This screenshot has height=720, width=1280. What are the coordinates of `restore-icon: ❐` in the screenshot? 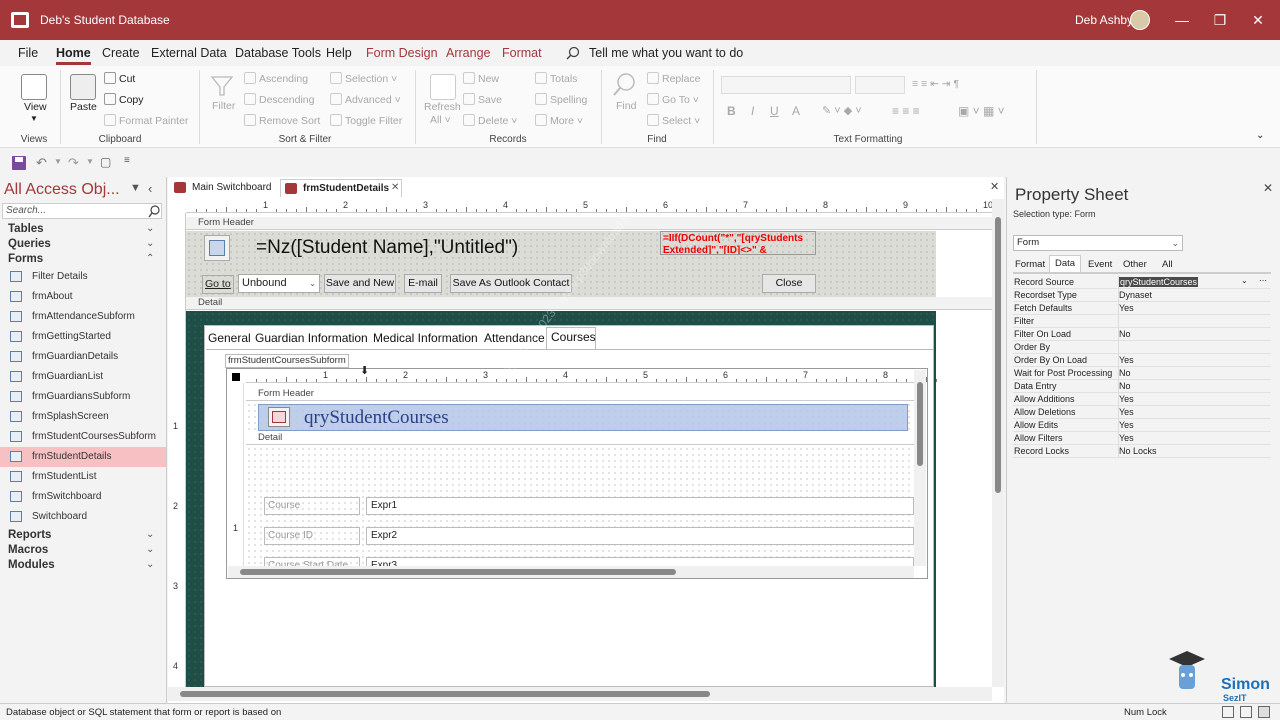 It's located at (1220, 20).